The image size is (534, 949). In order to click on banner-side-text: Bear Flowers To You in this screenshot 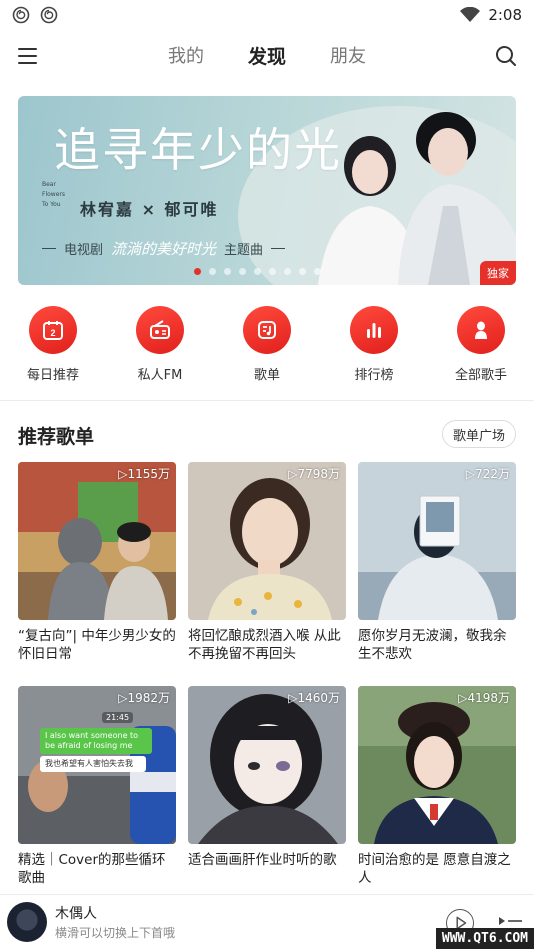, I will do `click(53, 194)`.